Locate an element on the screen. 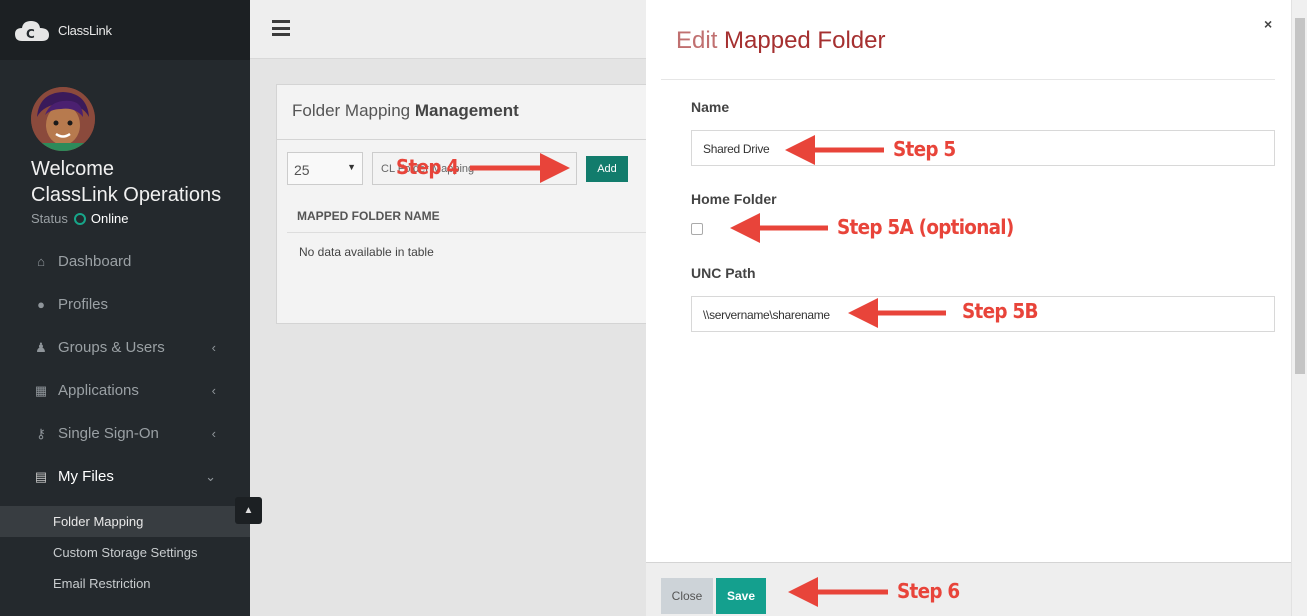 The image size is (1307, 616). step4-annotation: Step 4 is located at coordinates (427, 167).